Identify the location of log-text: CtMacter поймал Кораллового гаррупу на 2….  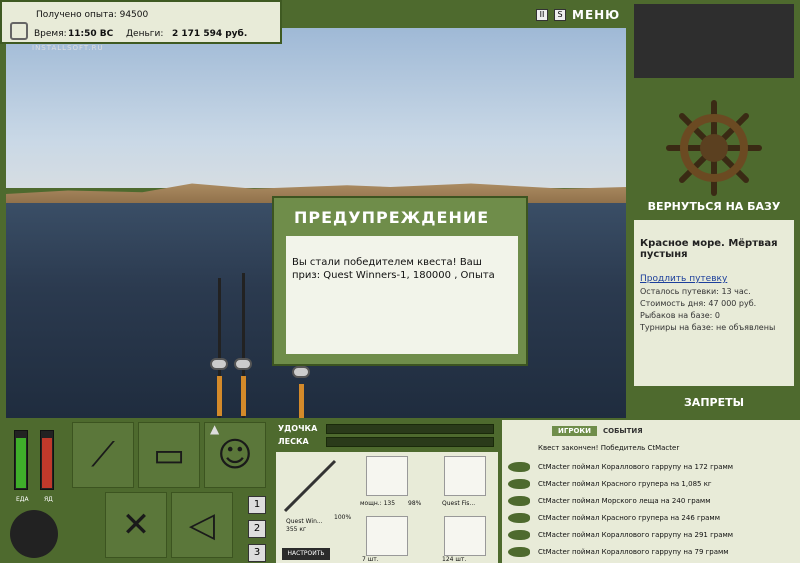
(636, 534).